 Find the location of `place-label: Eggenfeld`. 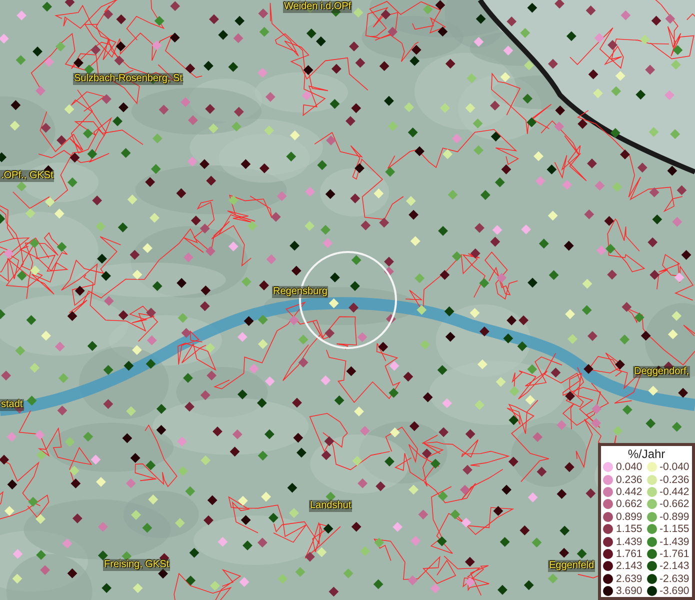

place-label: Eggenfeld is located at coordinates (572, 566).